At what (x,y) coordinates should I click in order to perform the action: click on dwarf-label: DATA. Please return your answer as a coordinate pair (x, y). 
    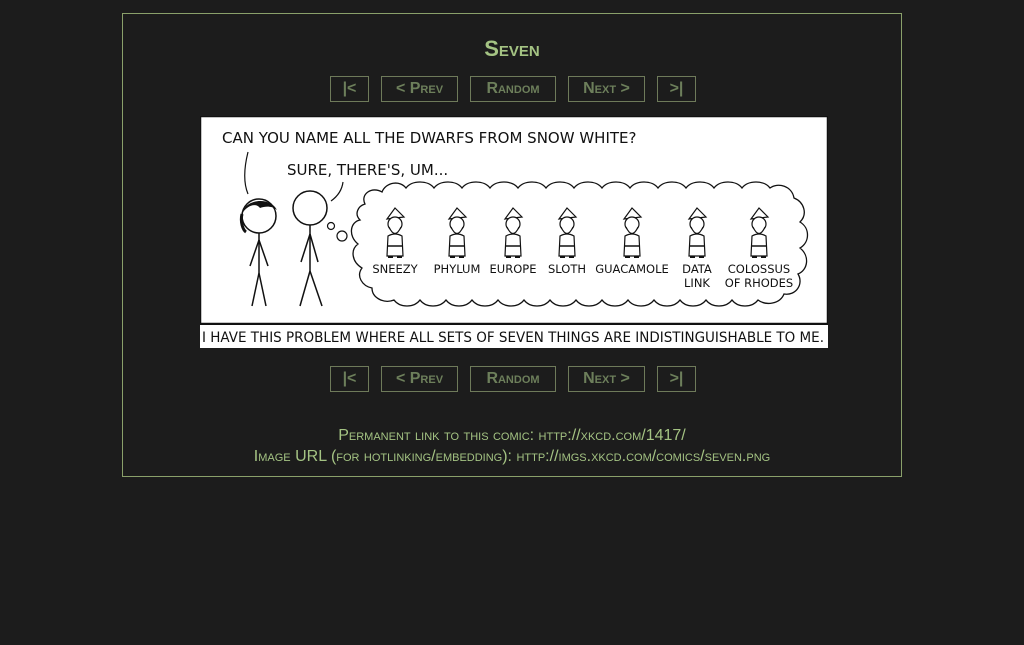
    Looking at the image, I should click on (697, 269).